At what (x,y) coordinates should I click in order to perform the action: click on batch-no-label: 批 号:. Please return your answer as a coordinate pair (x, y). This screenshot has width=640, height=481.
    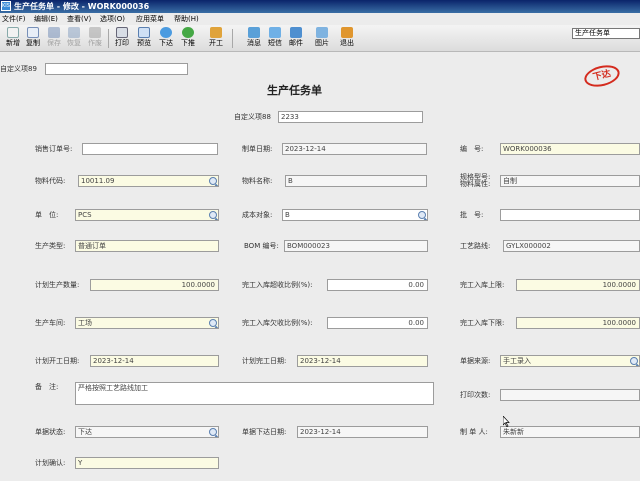
    Looking at the image, I should click on (472, 215).